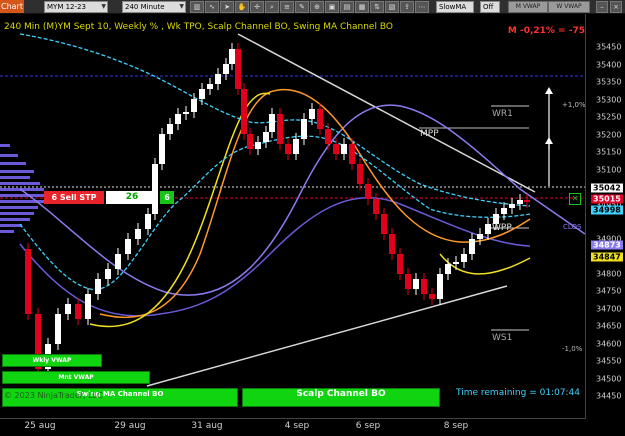 The image size is (625, 436). Describe the element at coordinates (302, 7) in the screenshot. I see `pencil-icon: ✎` at that location.